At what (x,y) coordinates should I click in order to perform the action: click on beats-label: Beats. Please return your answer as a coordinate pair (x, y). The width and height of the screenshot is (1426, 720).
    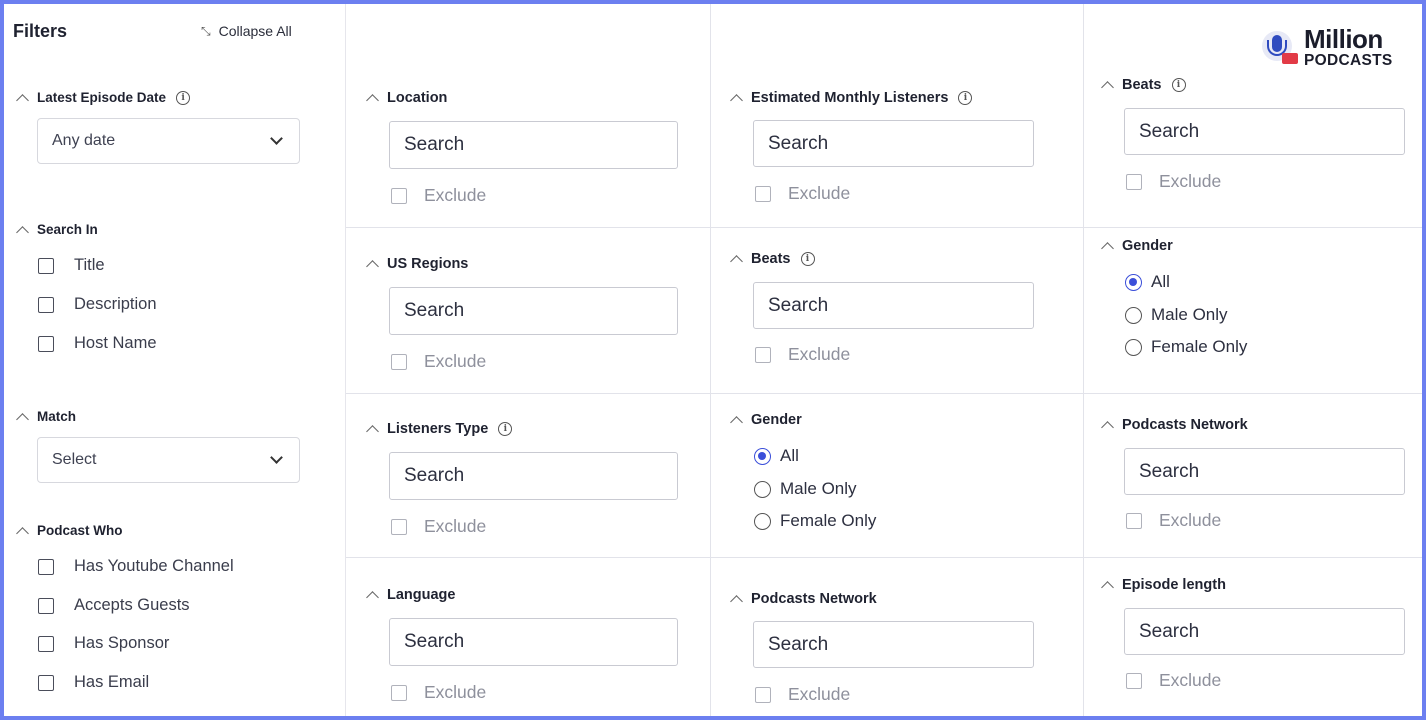
    Looking at the image, I should click on (771, 259).